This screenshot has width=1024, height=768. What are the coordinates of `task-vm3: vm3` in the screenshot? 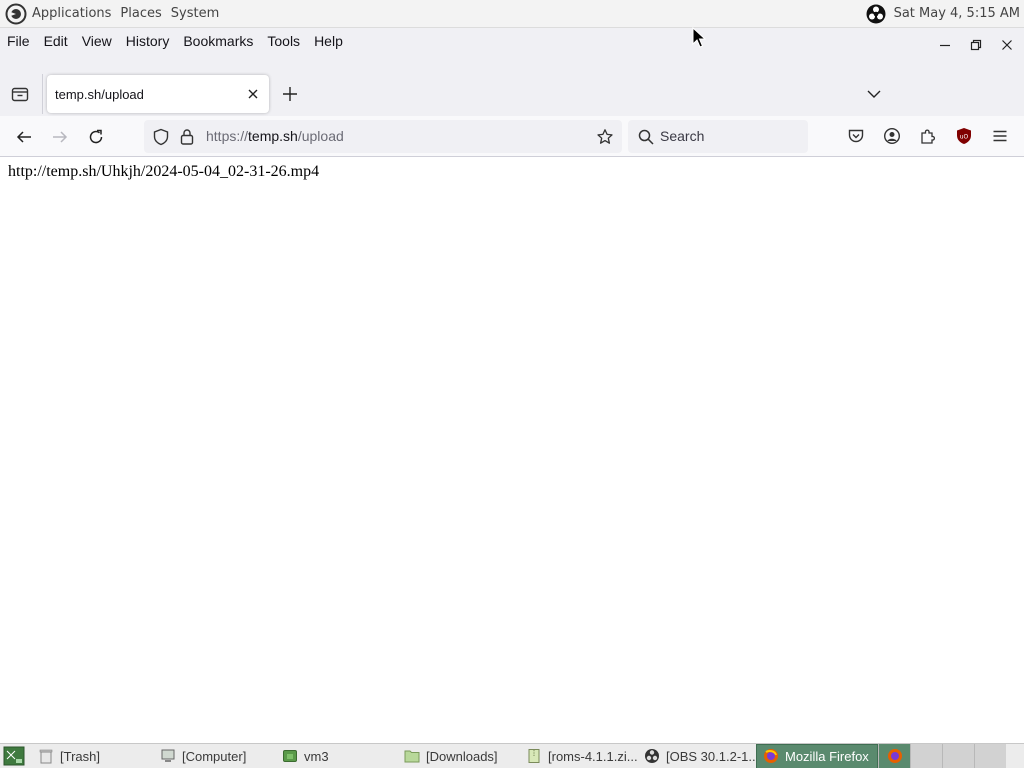 It's located at (333, 756).